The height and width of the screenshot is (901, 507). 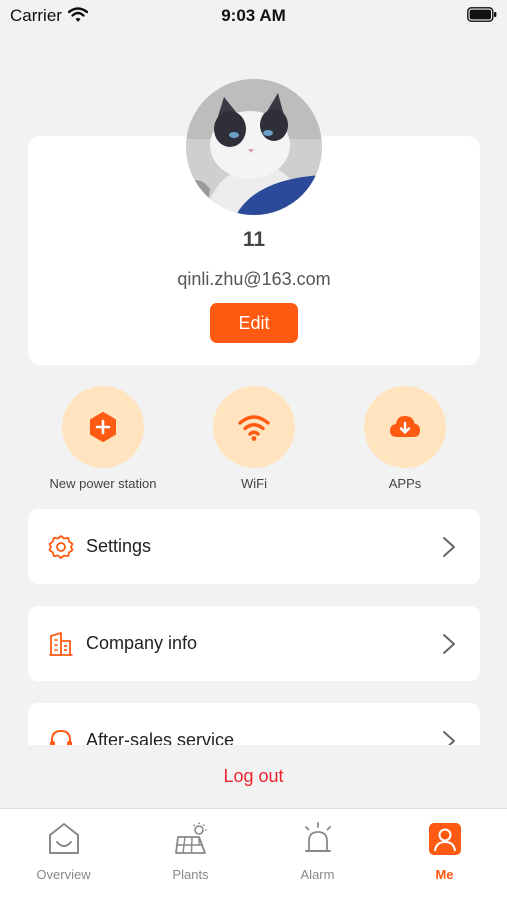 I want to click on quick-action-apps: APPs, so click(x=405, y=438).